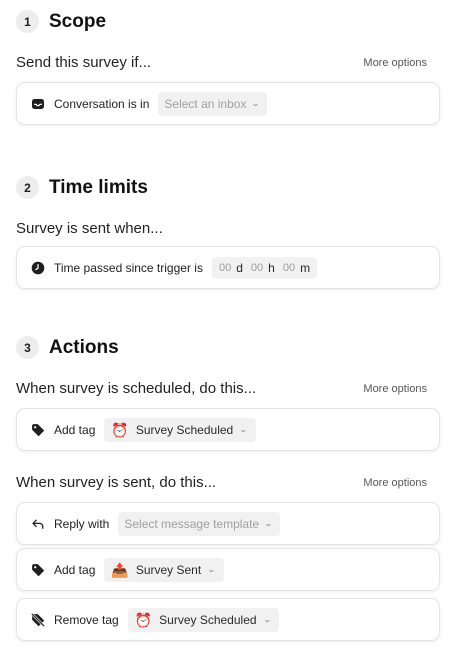  I want to click on condition-label: Conversation is in, so click(102, 103).